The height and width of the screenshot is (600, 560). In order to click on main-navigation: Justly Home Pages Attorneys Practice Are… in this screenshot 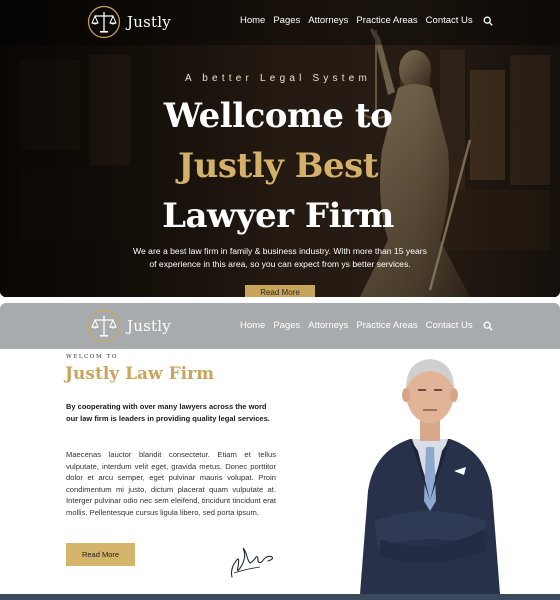, I will do `click(280, 22)`.